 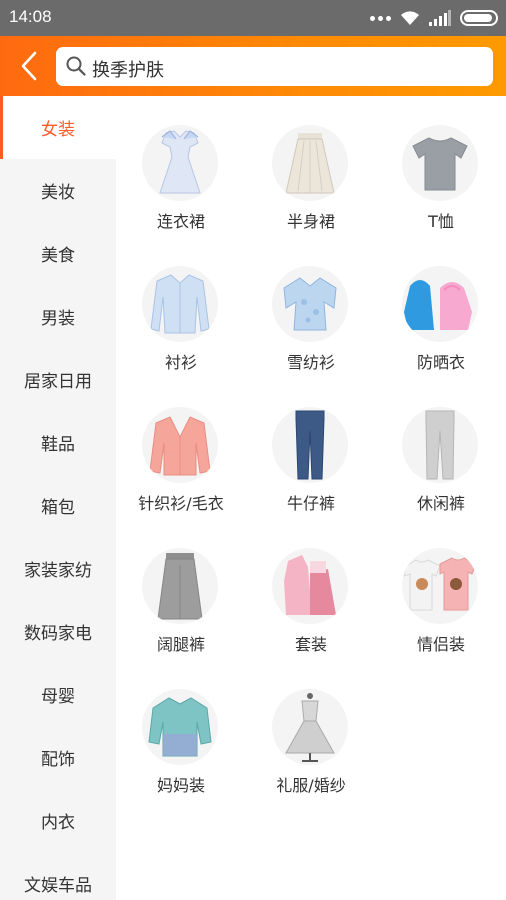 I want to click on chevron-left-icon, so click(x=29, y=66).